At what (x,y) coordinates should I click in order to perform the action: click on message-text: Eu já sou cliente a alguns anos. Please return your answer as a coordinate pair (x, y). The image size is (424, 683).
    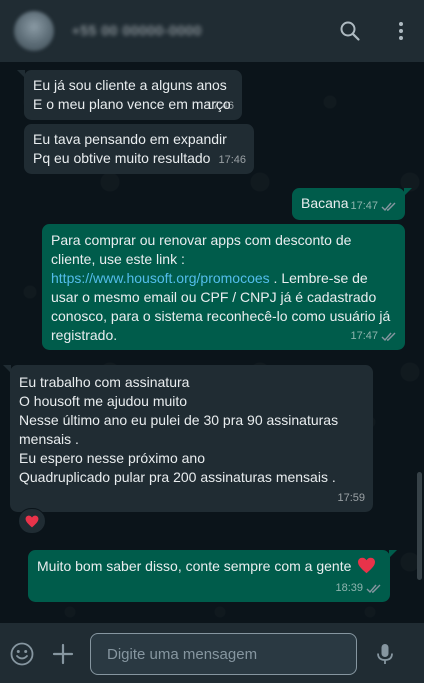
    Looking at the image, I should click on (130, 85).